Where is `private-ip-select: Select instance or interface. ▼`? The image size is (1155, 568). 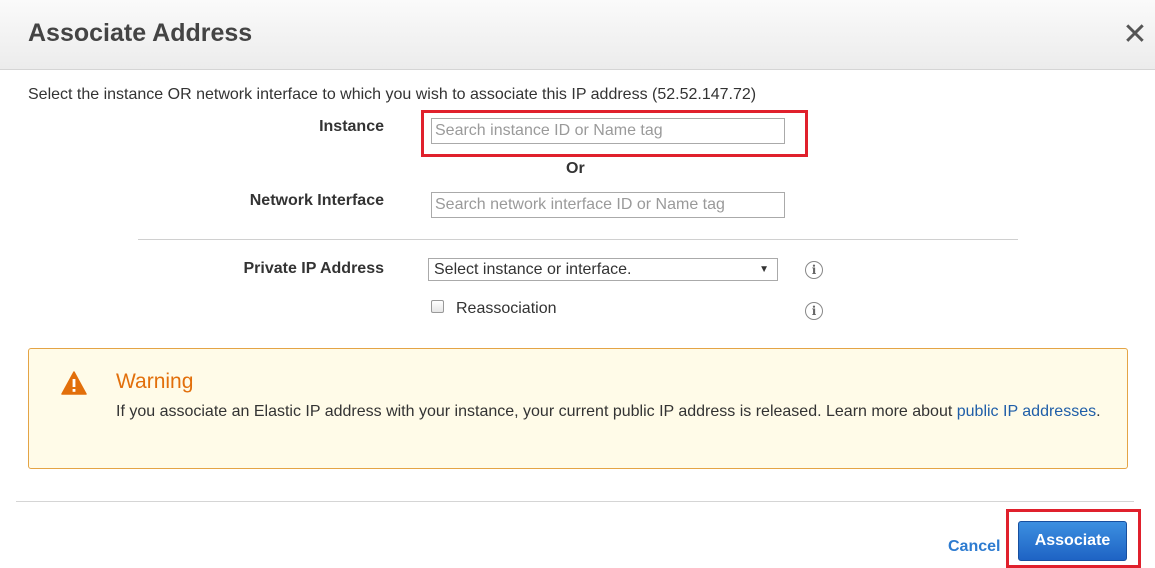
private-ip-select: Select instance or interface. ▼ is located at coordinates (603, 269).